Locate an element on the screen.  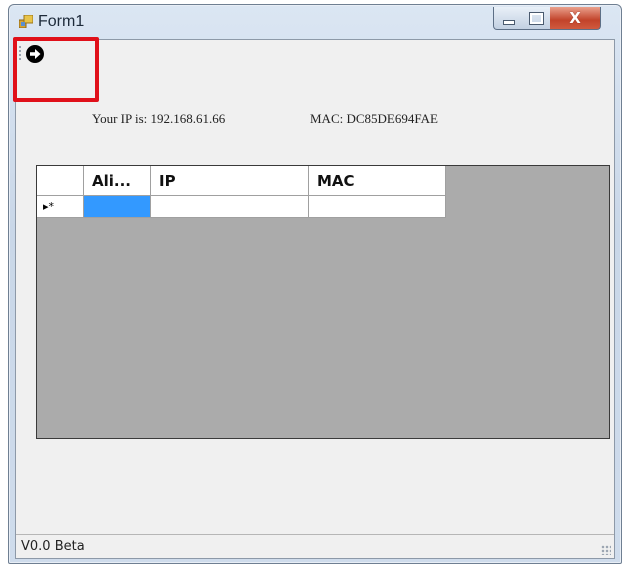
toolbar is located at coordinates (313, 69).